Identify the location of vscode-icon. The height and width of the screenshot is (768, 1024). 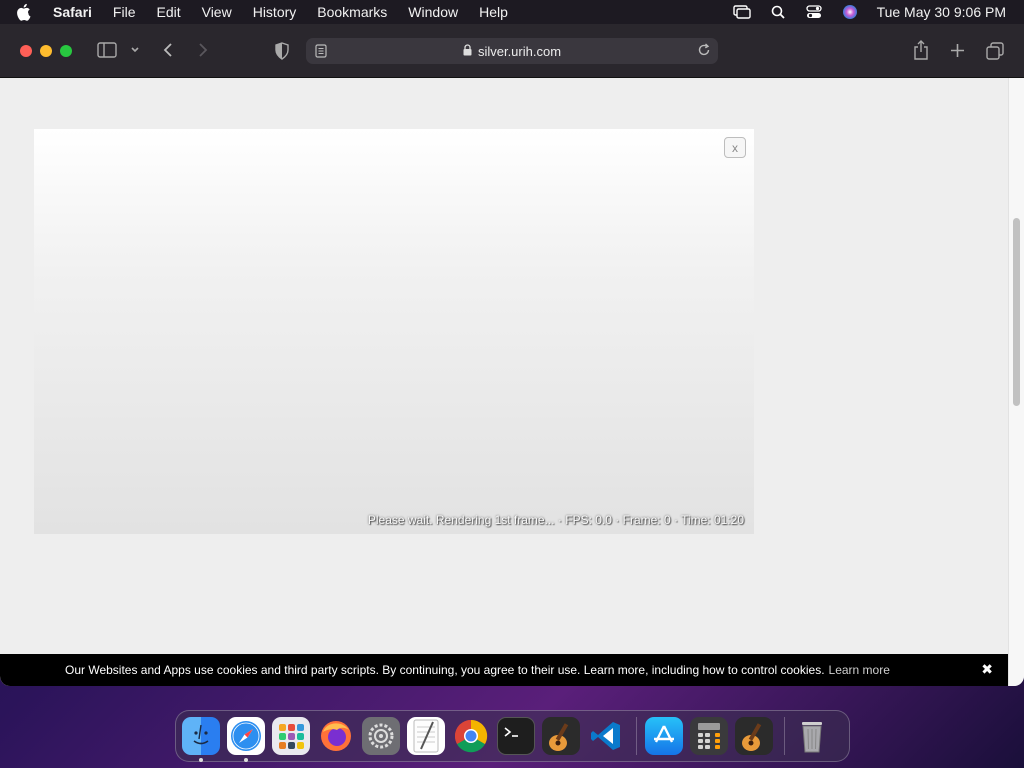
(606, 736).